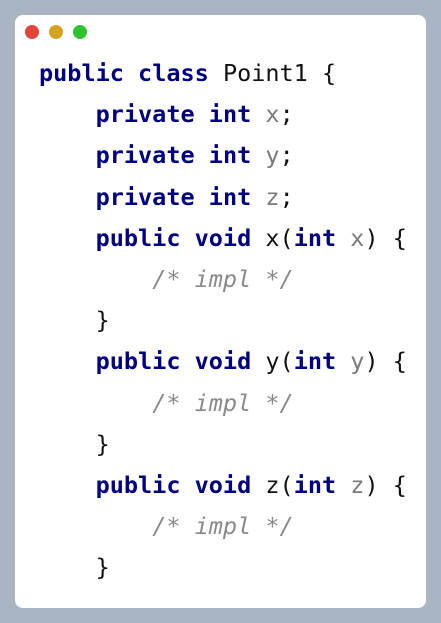 This screenshot has height=623, width=441. I want to click on code-line: private int x;, so click(223, 114).